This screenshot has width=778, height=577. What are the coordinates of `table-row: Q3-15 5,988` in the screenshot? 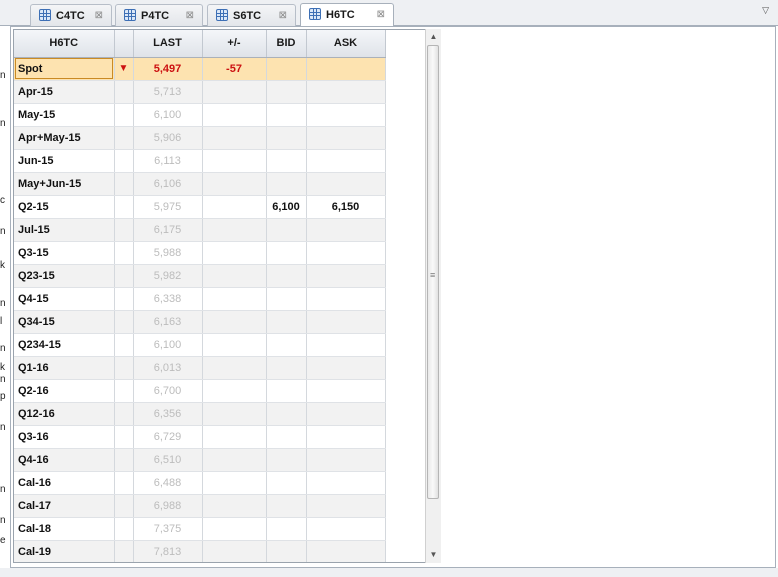 It's located at (200, 253).